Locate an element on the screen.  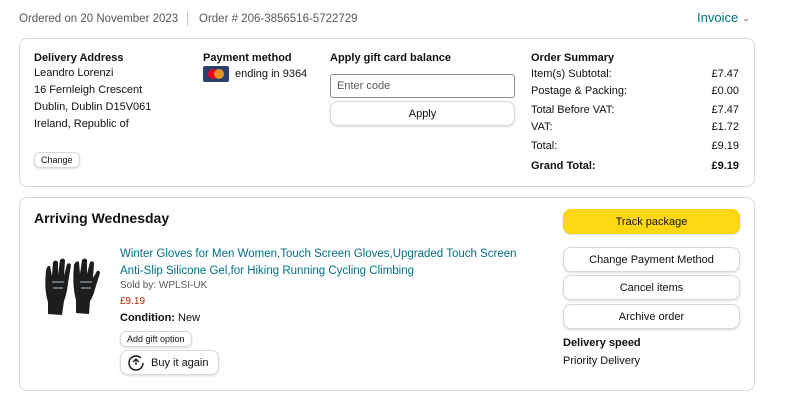
delivery-speed-heading: Delivery speed is located at coordinates (602, 343).